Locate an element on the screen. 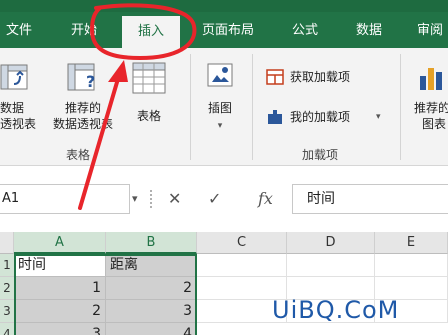 The image size is (448, 335). row-header-3: 3 is located at coordinates (7, 311).